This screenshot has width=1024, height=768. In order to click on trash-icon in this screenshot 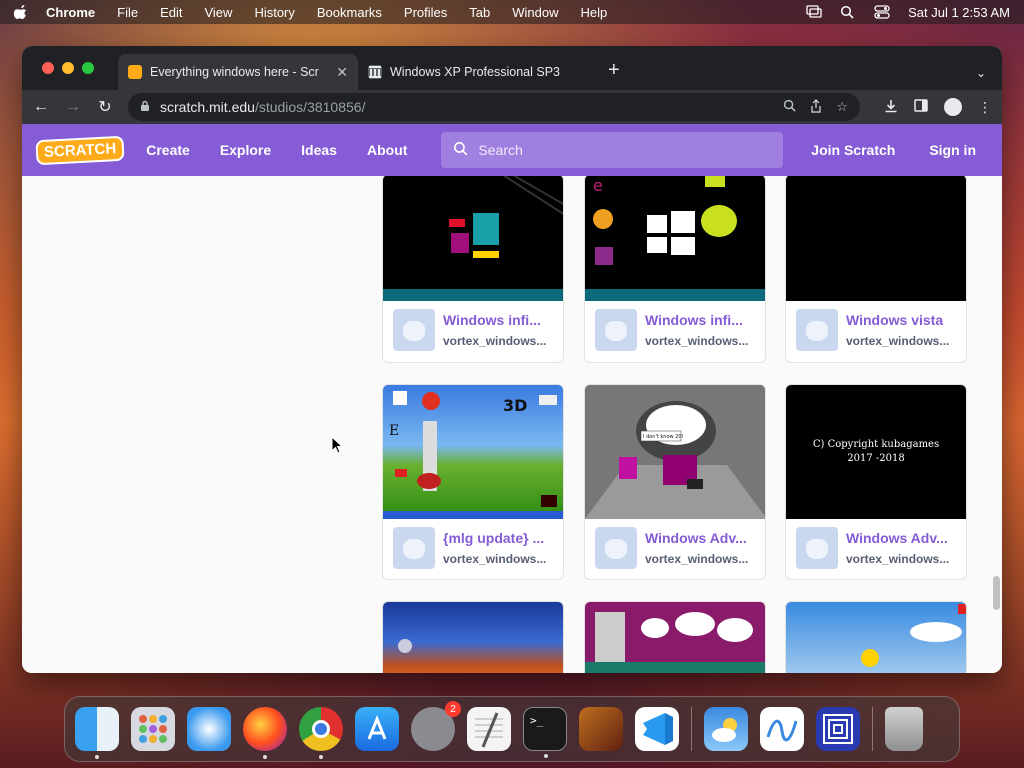, I will do `click(904, 729)`.